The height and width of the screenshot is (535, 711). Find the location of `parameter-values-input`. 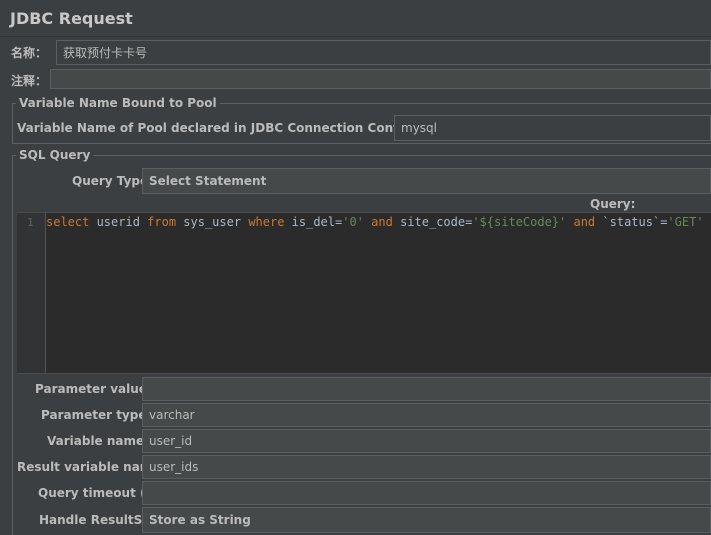

parameter-values-input is located at coordinates (426, 389).